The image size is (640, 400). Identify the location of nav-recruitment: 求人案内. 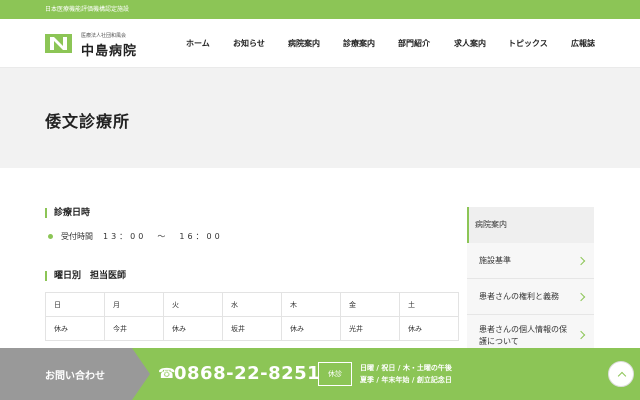
(470, 43).